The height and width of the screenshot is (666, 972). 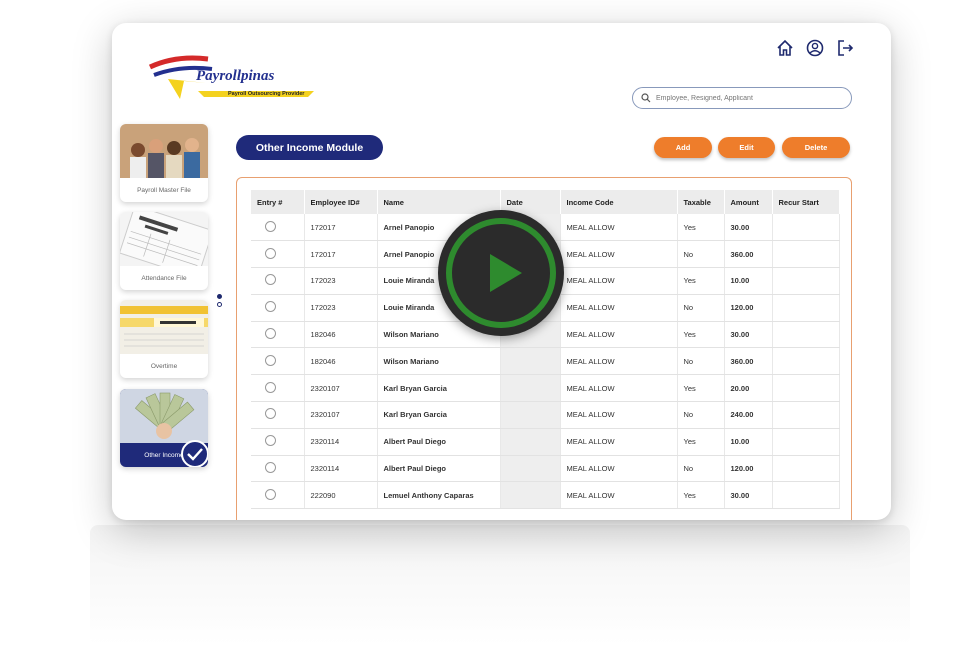 What do you see at coordinates (748, 202) in the screenshot?
I see `column-header-amount: Amount` at bounding box center [748, 202].